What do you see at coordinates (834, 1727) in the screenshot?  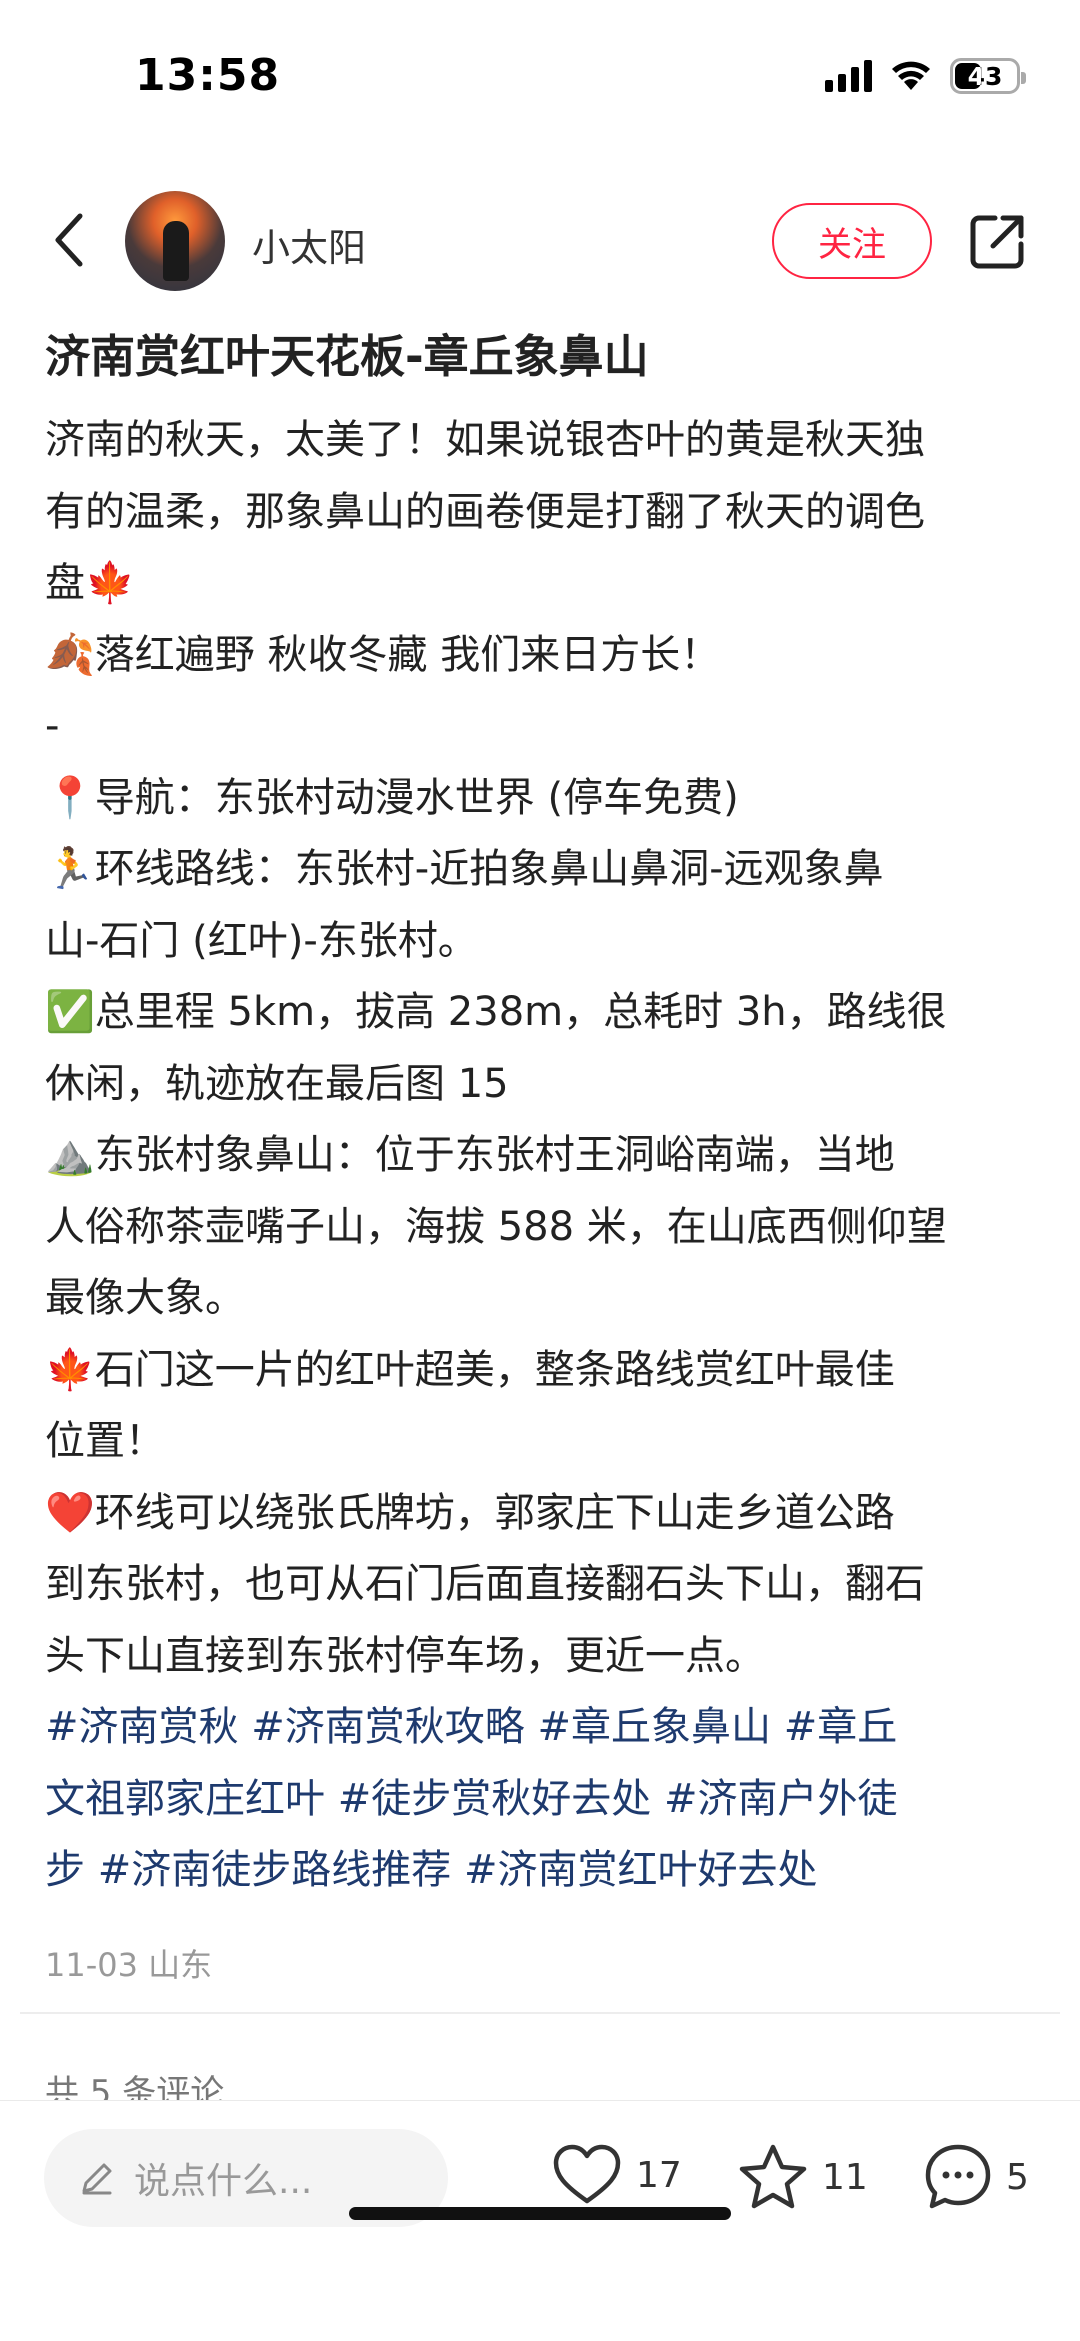 I see `hashtag-link: #章丘` at bounding box center [834, 1727].